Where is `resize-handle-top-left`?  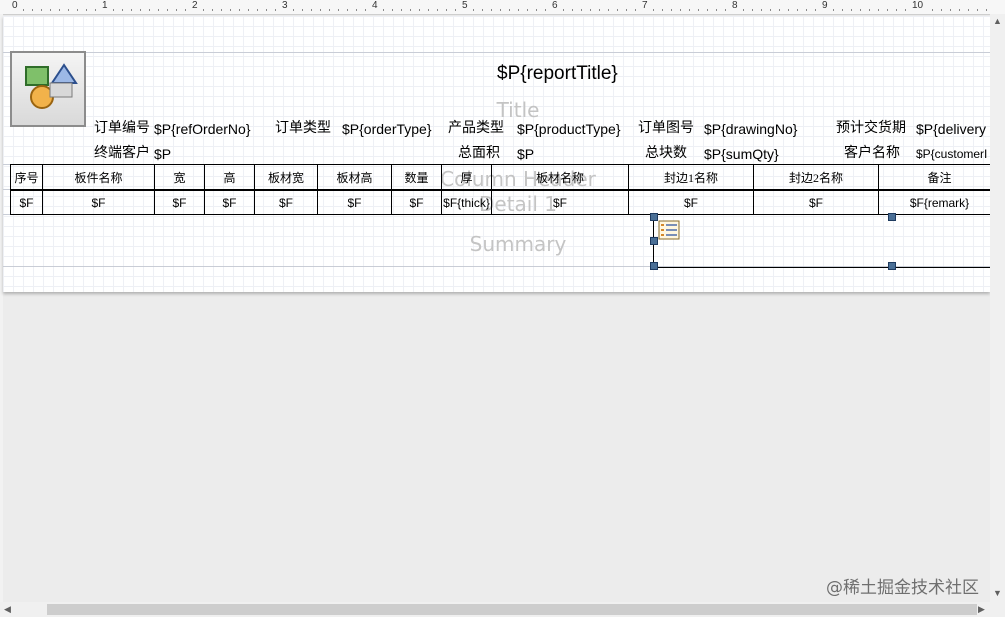
resize-handle-top-left is located at coordinates (654, 217).